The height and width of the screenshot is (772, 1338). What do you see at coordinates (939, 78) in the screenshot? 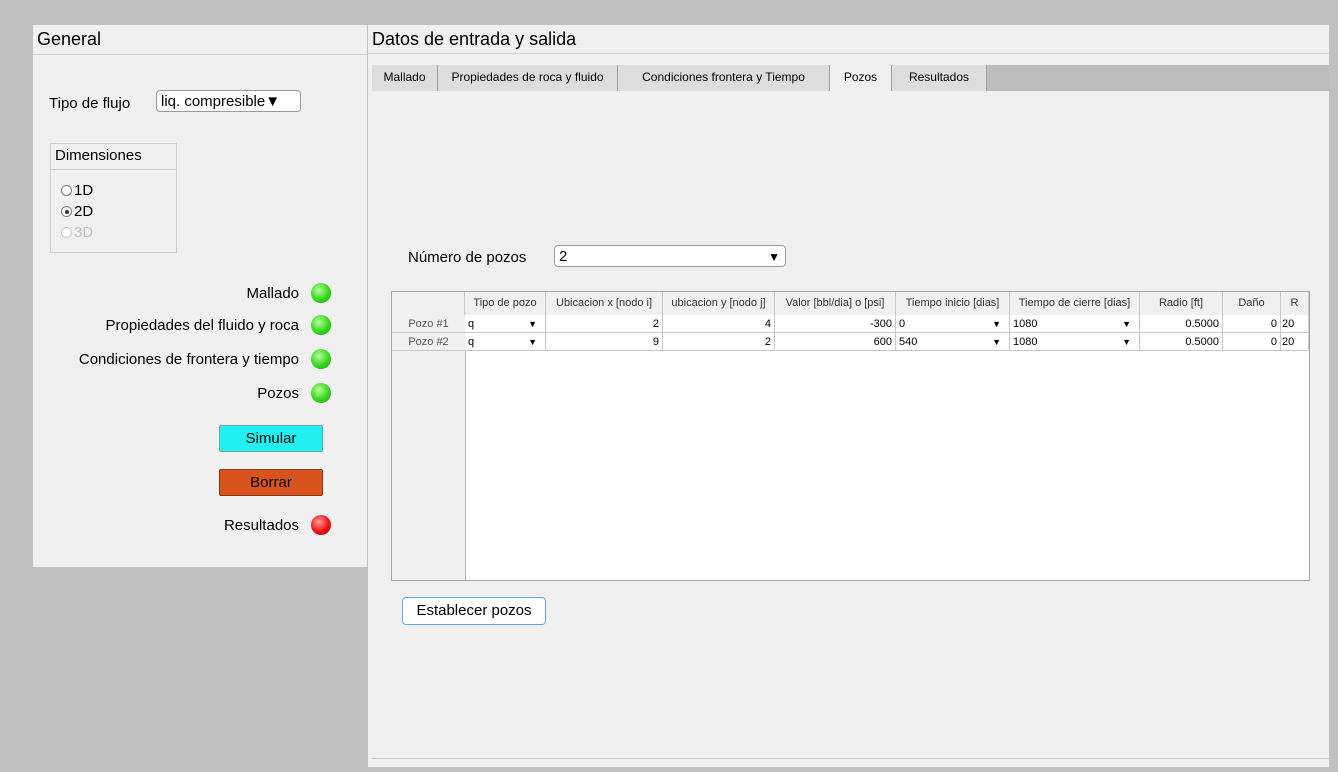
I see `tab-resultados: Resultados` at bounding box center [939, 78].